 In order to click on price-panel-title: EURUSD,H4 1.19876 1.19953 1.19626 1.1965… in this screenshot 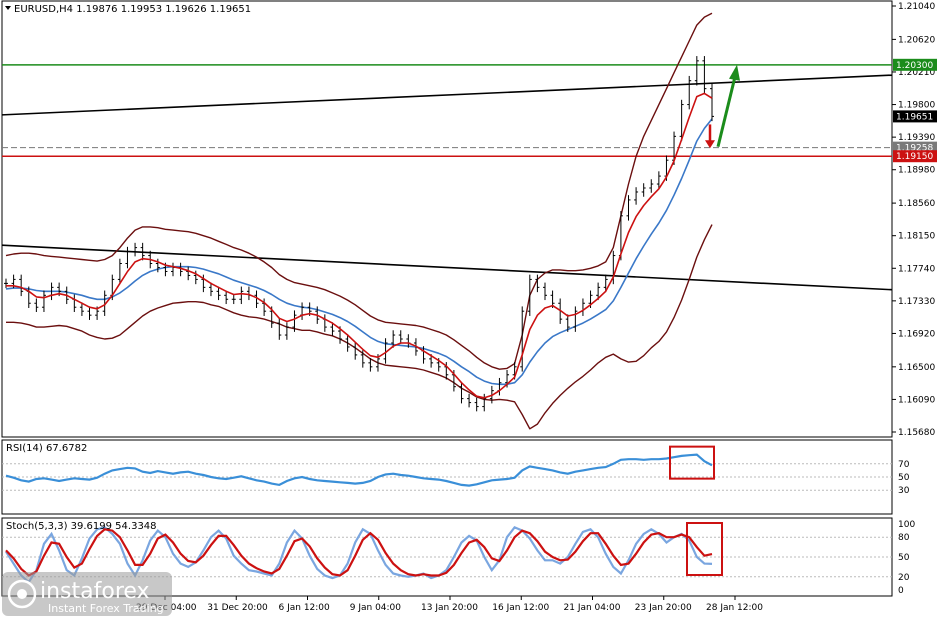, I will do `click(132, 9)`.